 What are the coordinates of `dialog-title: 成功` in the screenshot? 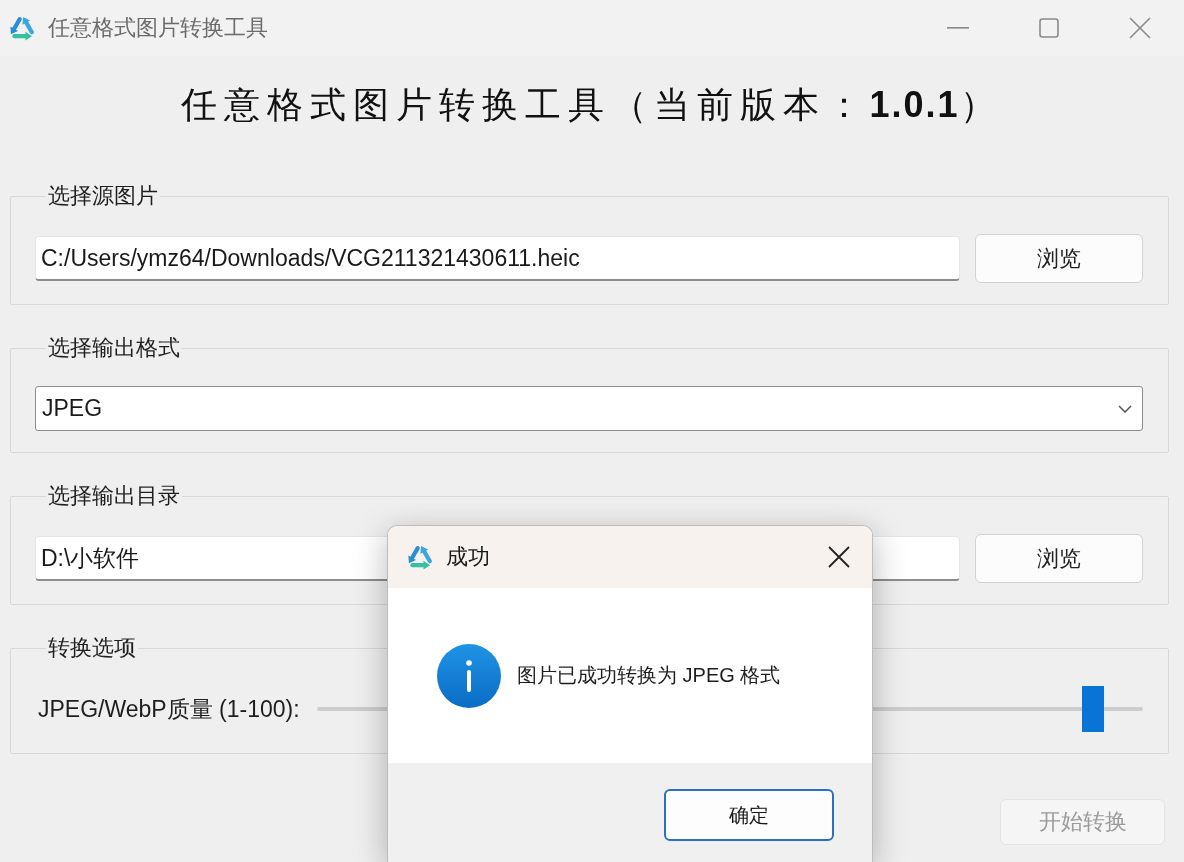 It's located at (468, 557).